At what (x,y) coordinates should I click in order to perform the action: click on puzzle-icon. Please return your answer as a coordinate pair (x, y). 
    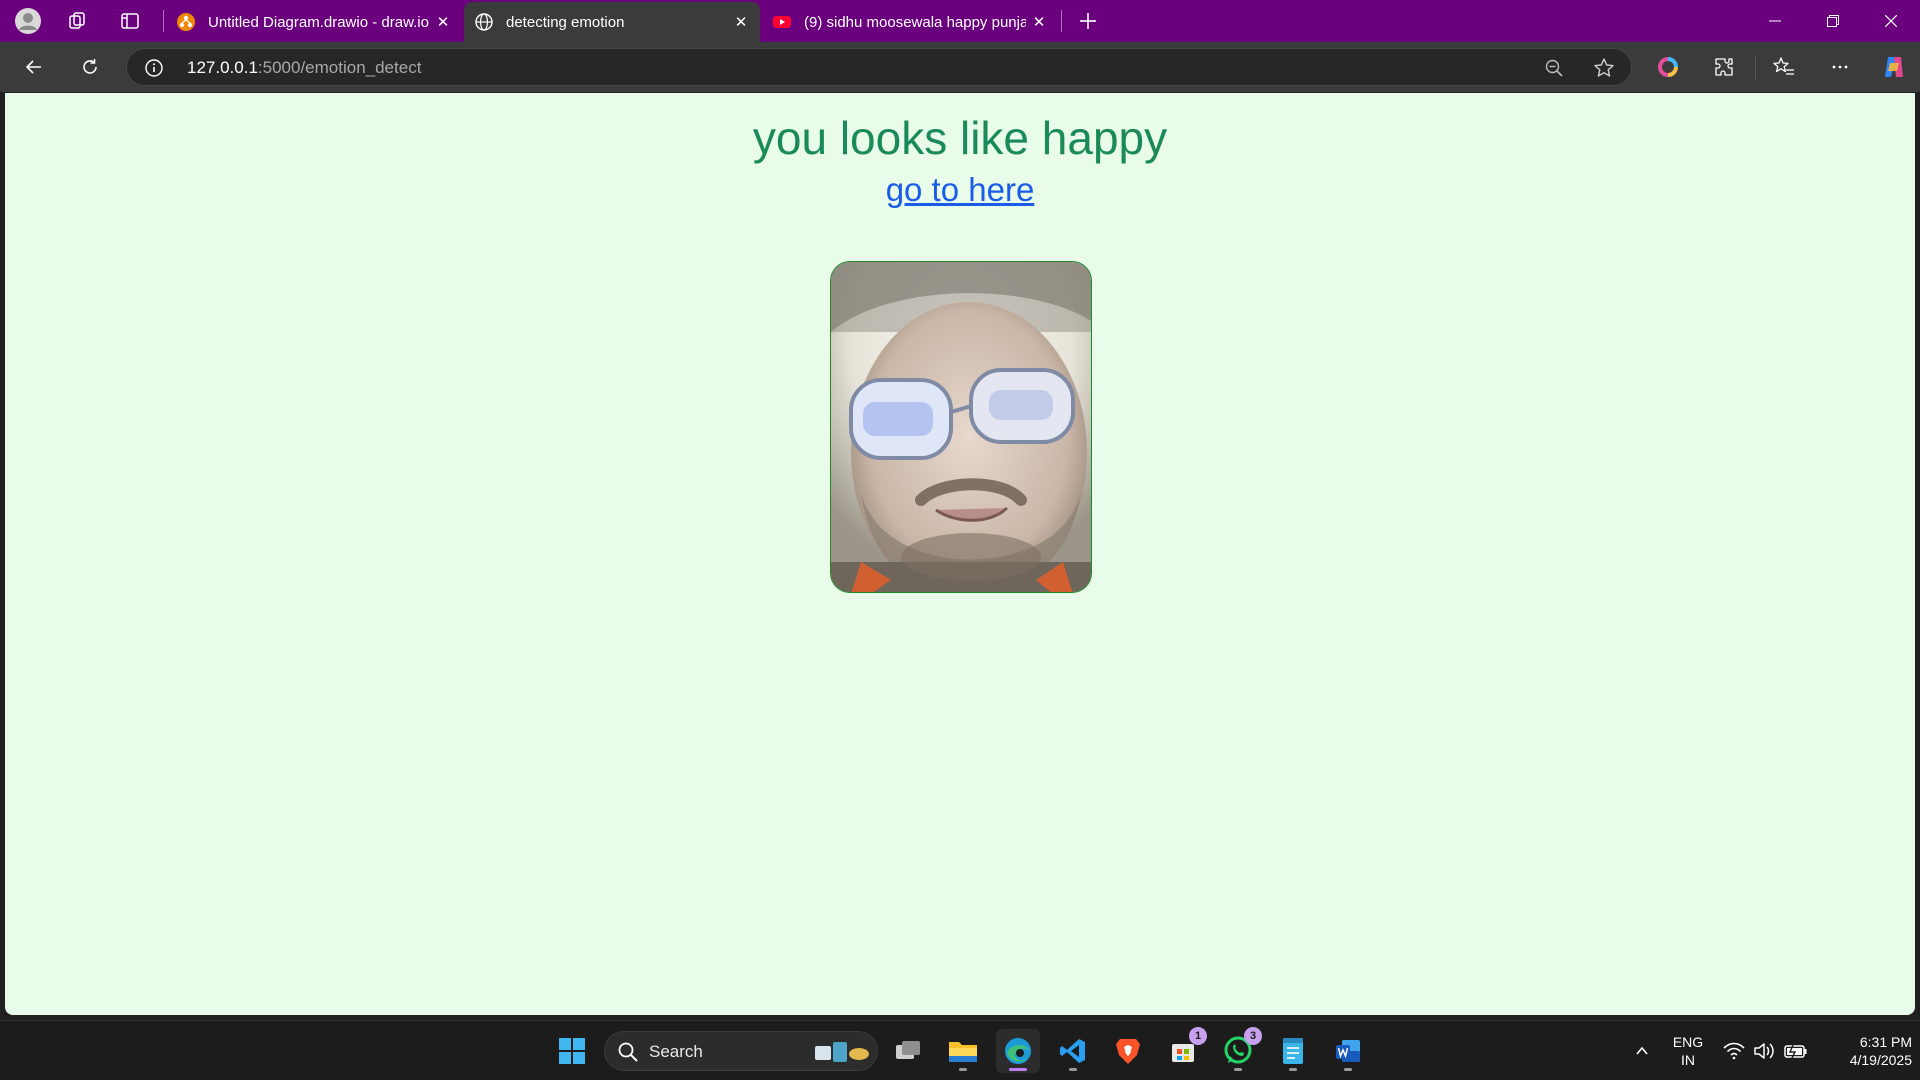
    Looking at the image, I should click on (1724, 67).